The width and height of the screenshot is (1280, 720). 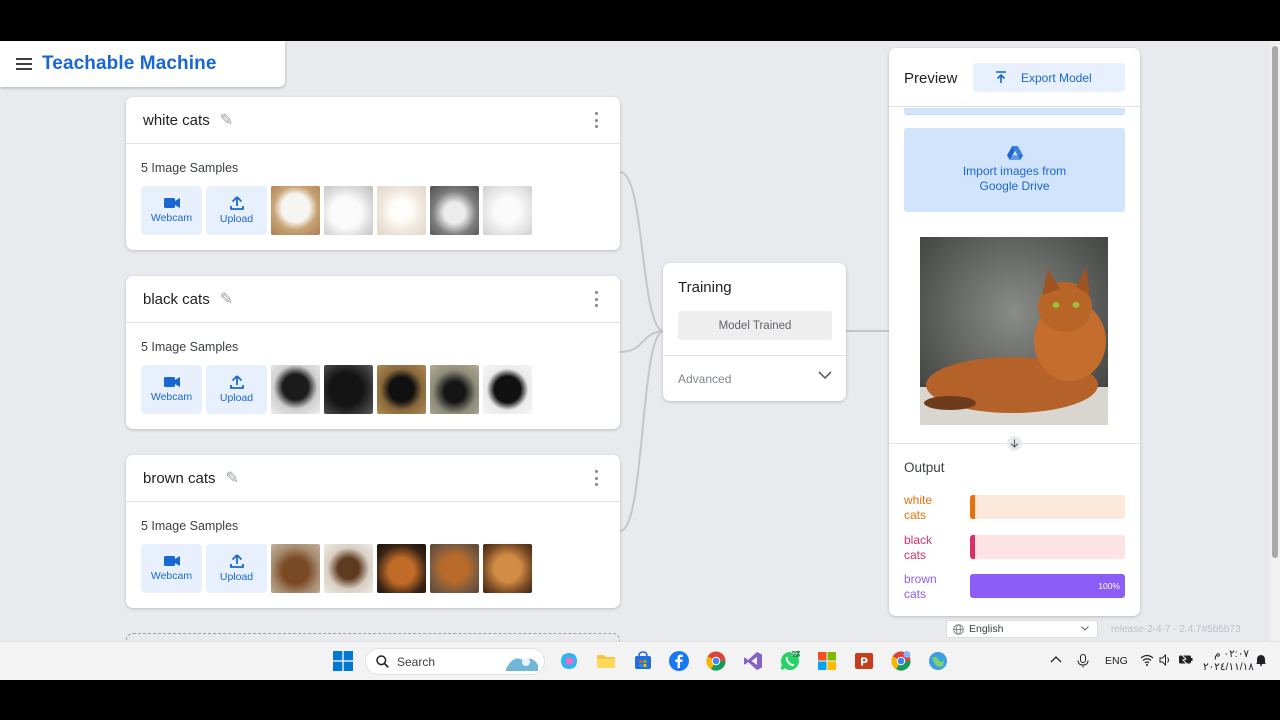 I want to click on taskbar-search: Search, so click(x=455, y=661).